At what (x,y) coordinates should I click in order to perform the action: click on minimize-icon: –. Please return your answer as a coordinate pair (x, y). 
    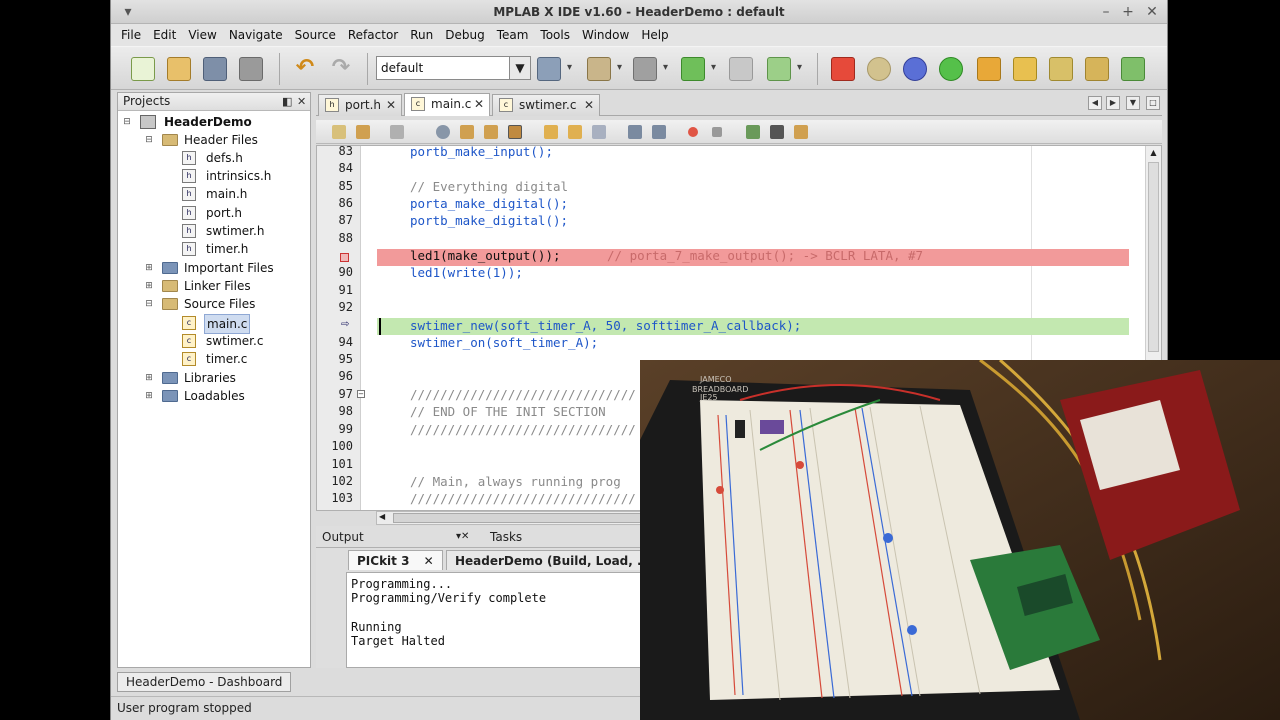
    Looking at the image, I should click on (1106, 12).